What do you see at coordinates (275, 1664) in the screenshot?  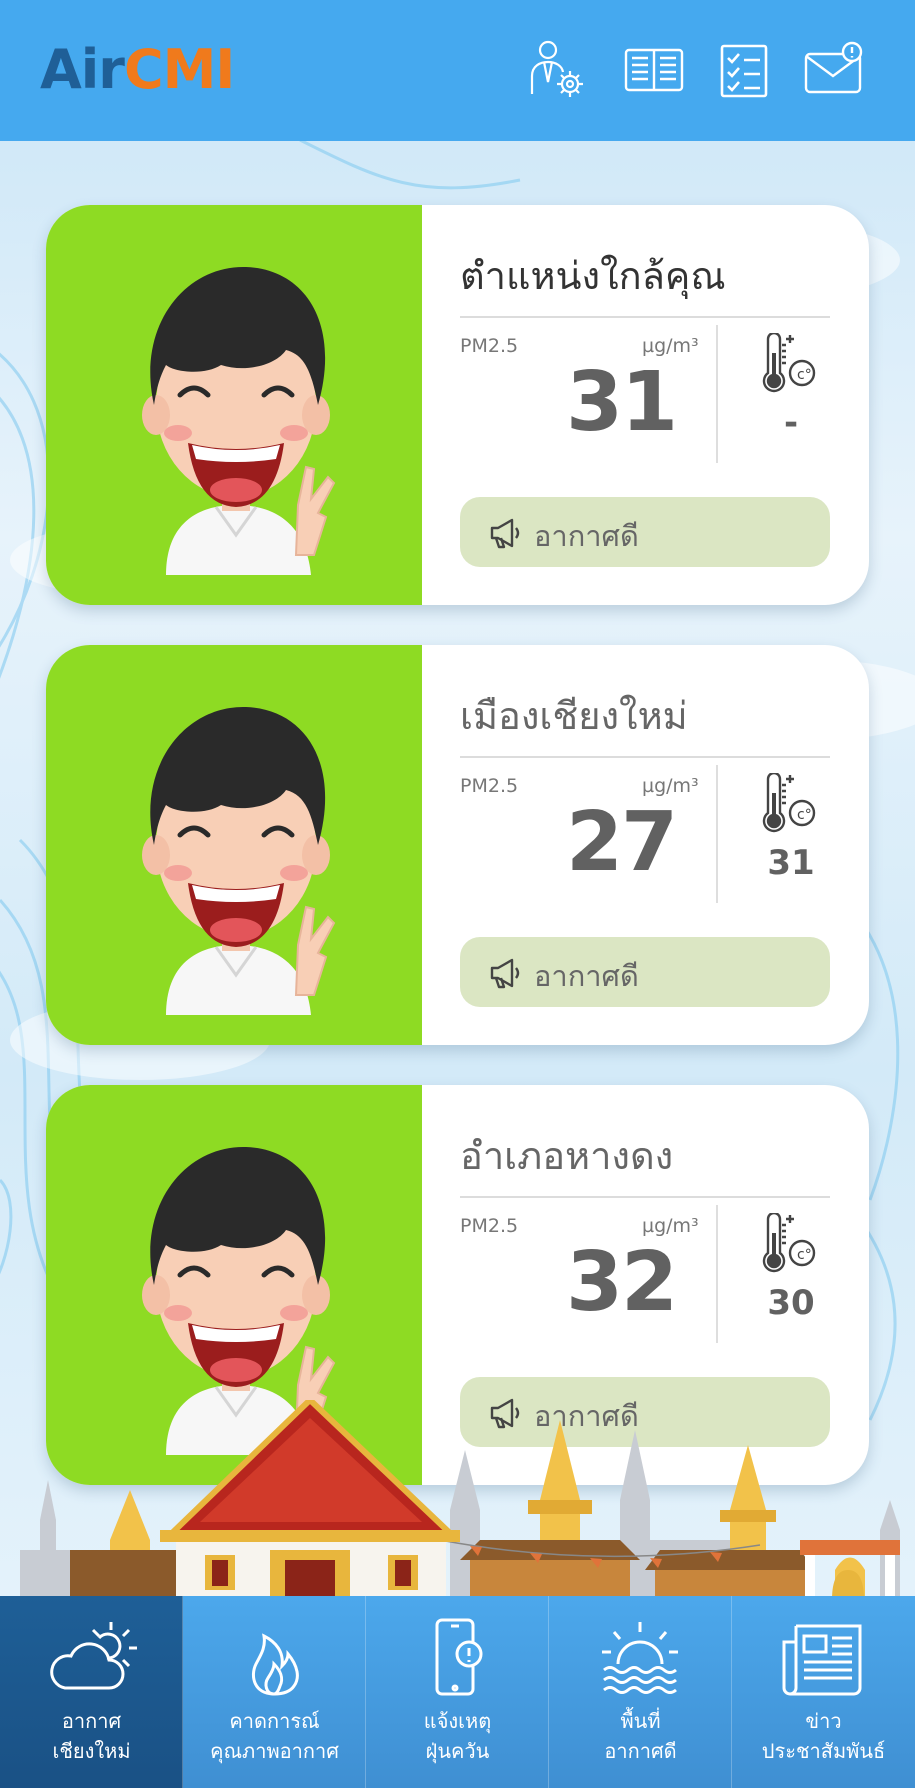 I see `flame-icon` at bounding box center [275, 1664].